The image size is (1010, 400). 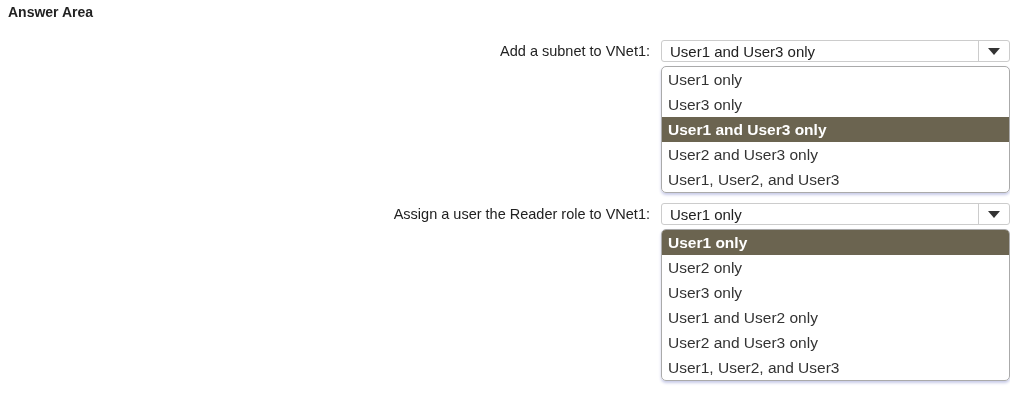 I want to click on dropdown-option: User1 and User2 only, so click(x=835, y=317).